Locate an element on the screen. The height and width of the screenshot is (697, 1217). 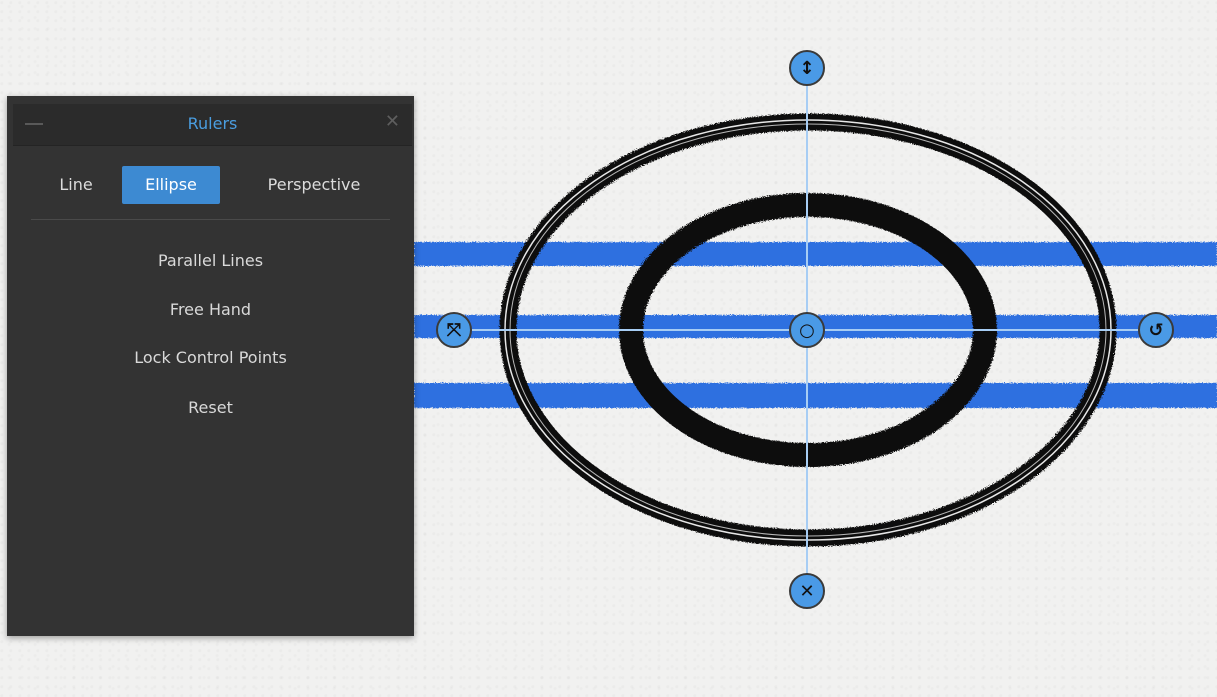
reset-button: Reset is located at coordinates (210, 408).